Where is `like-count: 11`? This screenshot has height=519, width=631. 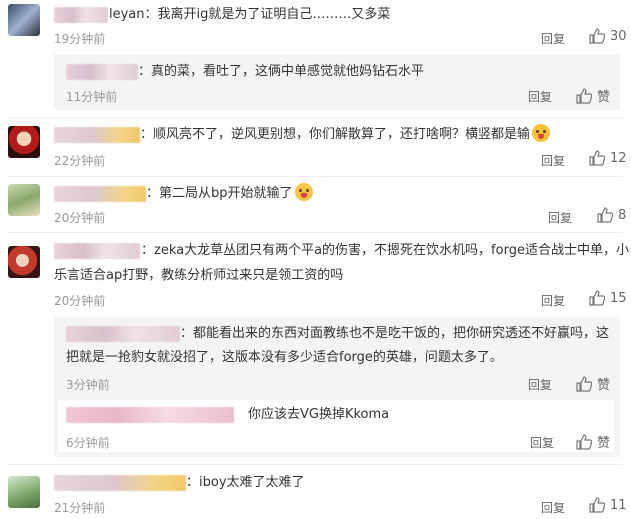
like-count: 11 is located at coordinates (618, 505).